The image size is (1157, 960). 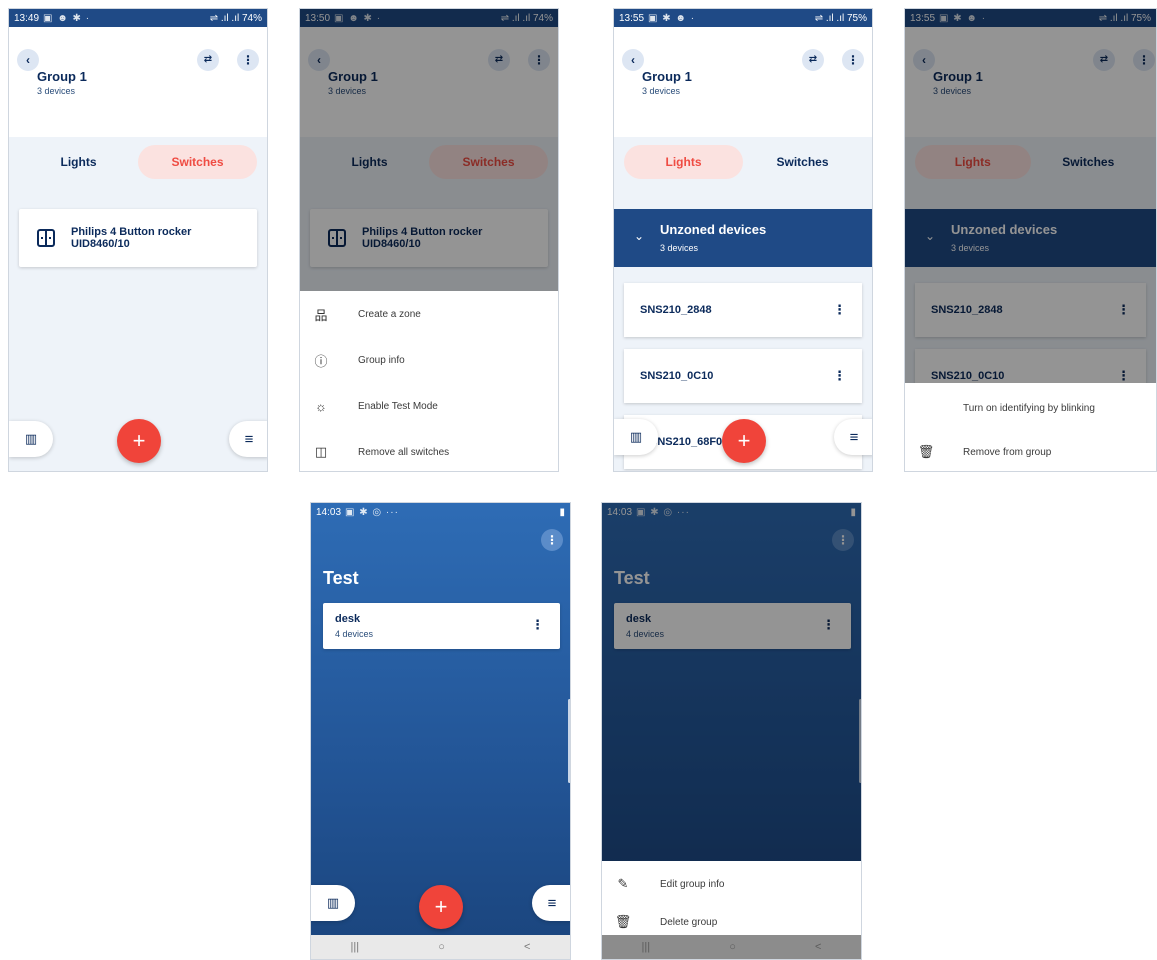 What do you see at coordinates (372, 512) in the screenshot?
I see `status-icons: ▣ ✱ ◎ ···` at bounding box center [372, 512].